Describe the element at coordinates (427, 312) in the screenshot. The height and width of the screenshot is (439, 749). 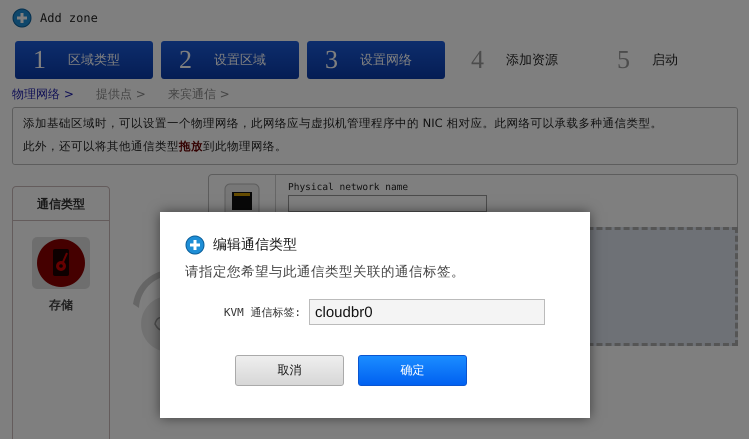
I see `input-field: cloudbr0` at that location.